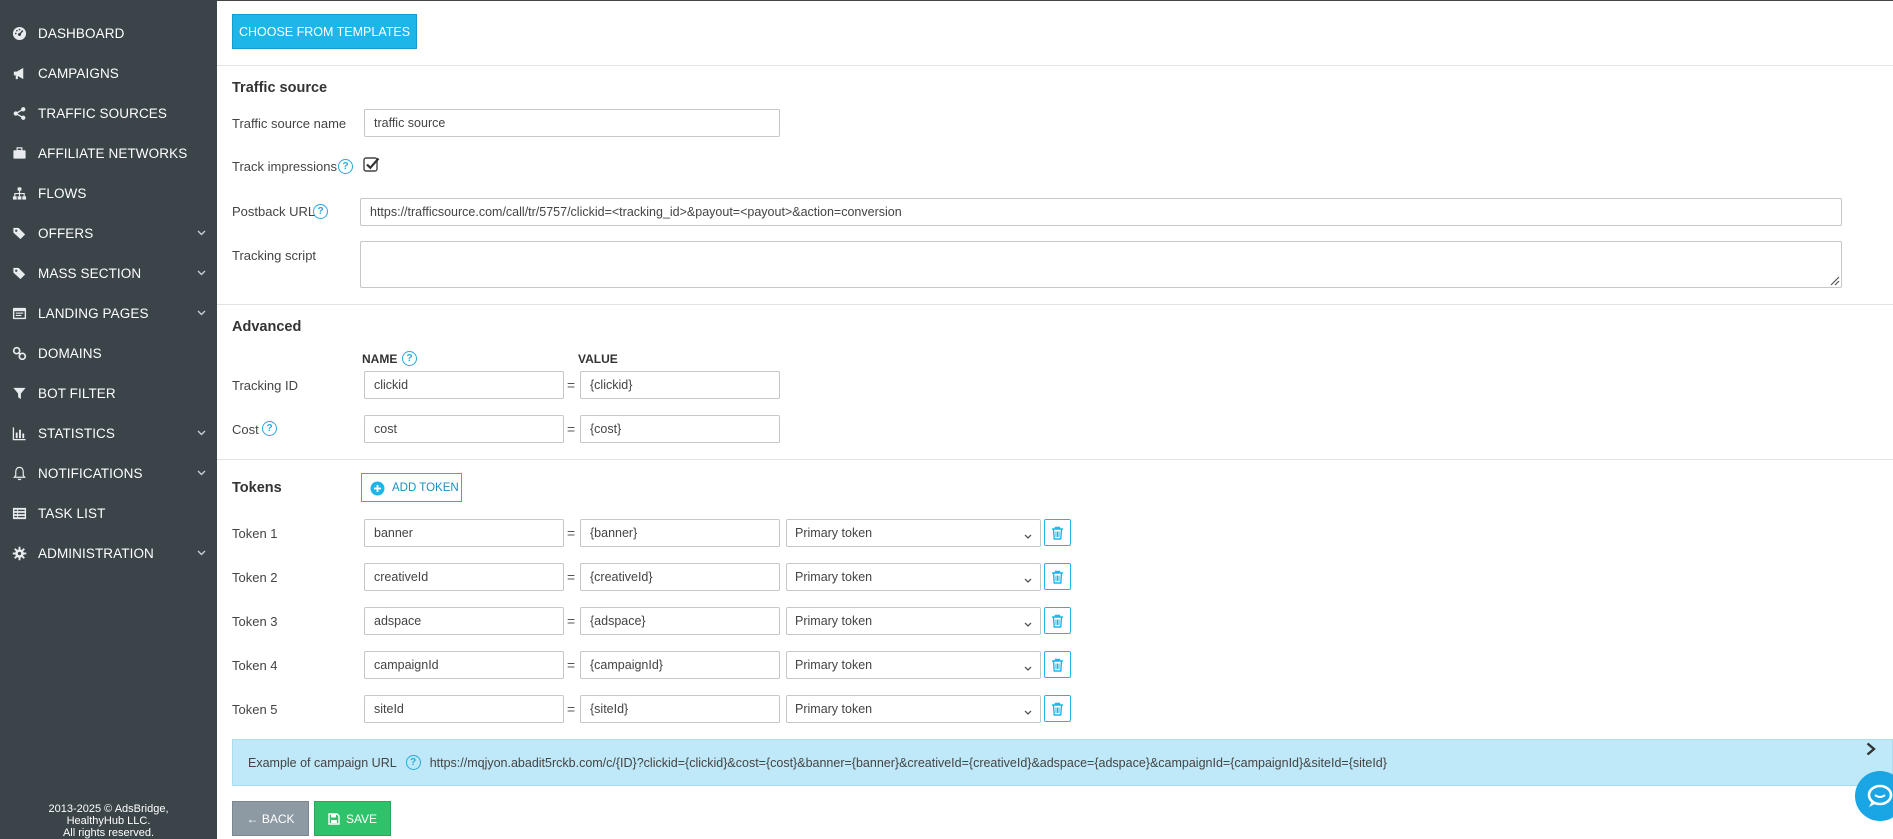  Describe the element at coordinates (284, 166) in the screenshot. I see `track-impressions-label: Track impressions` at that location.